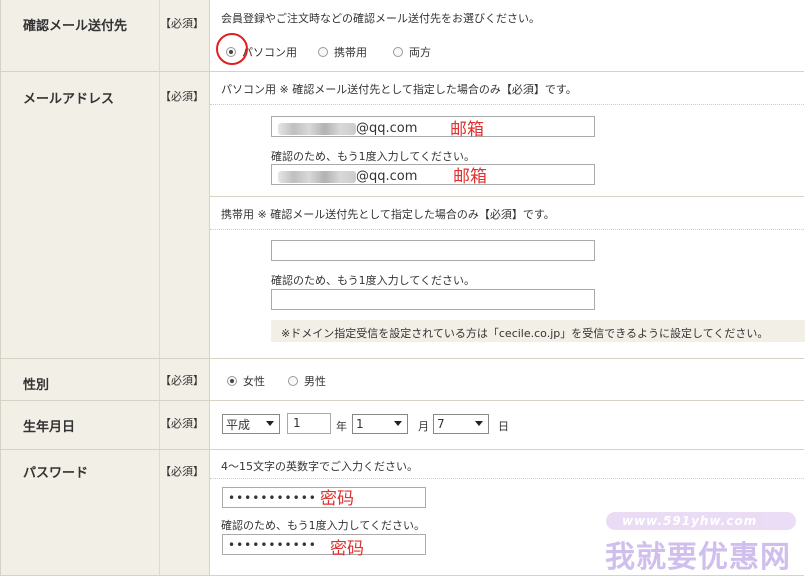 This screenshot has width=805, height=576. What do you see at coordinates (80, 512) in the screenshot?
I see `password-label: パスワード` at bounding box center [80, 512].